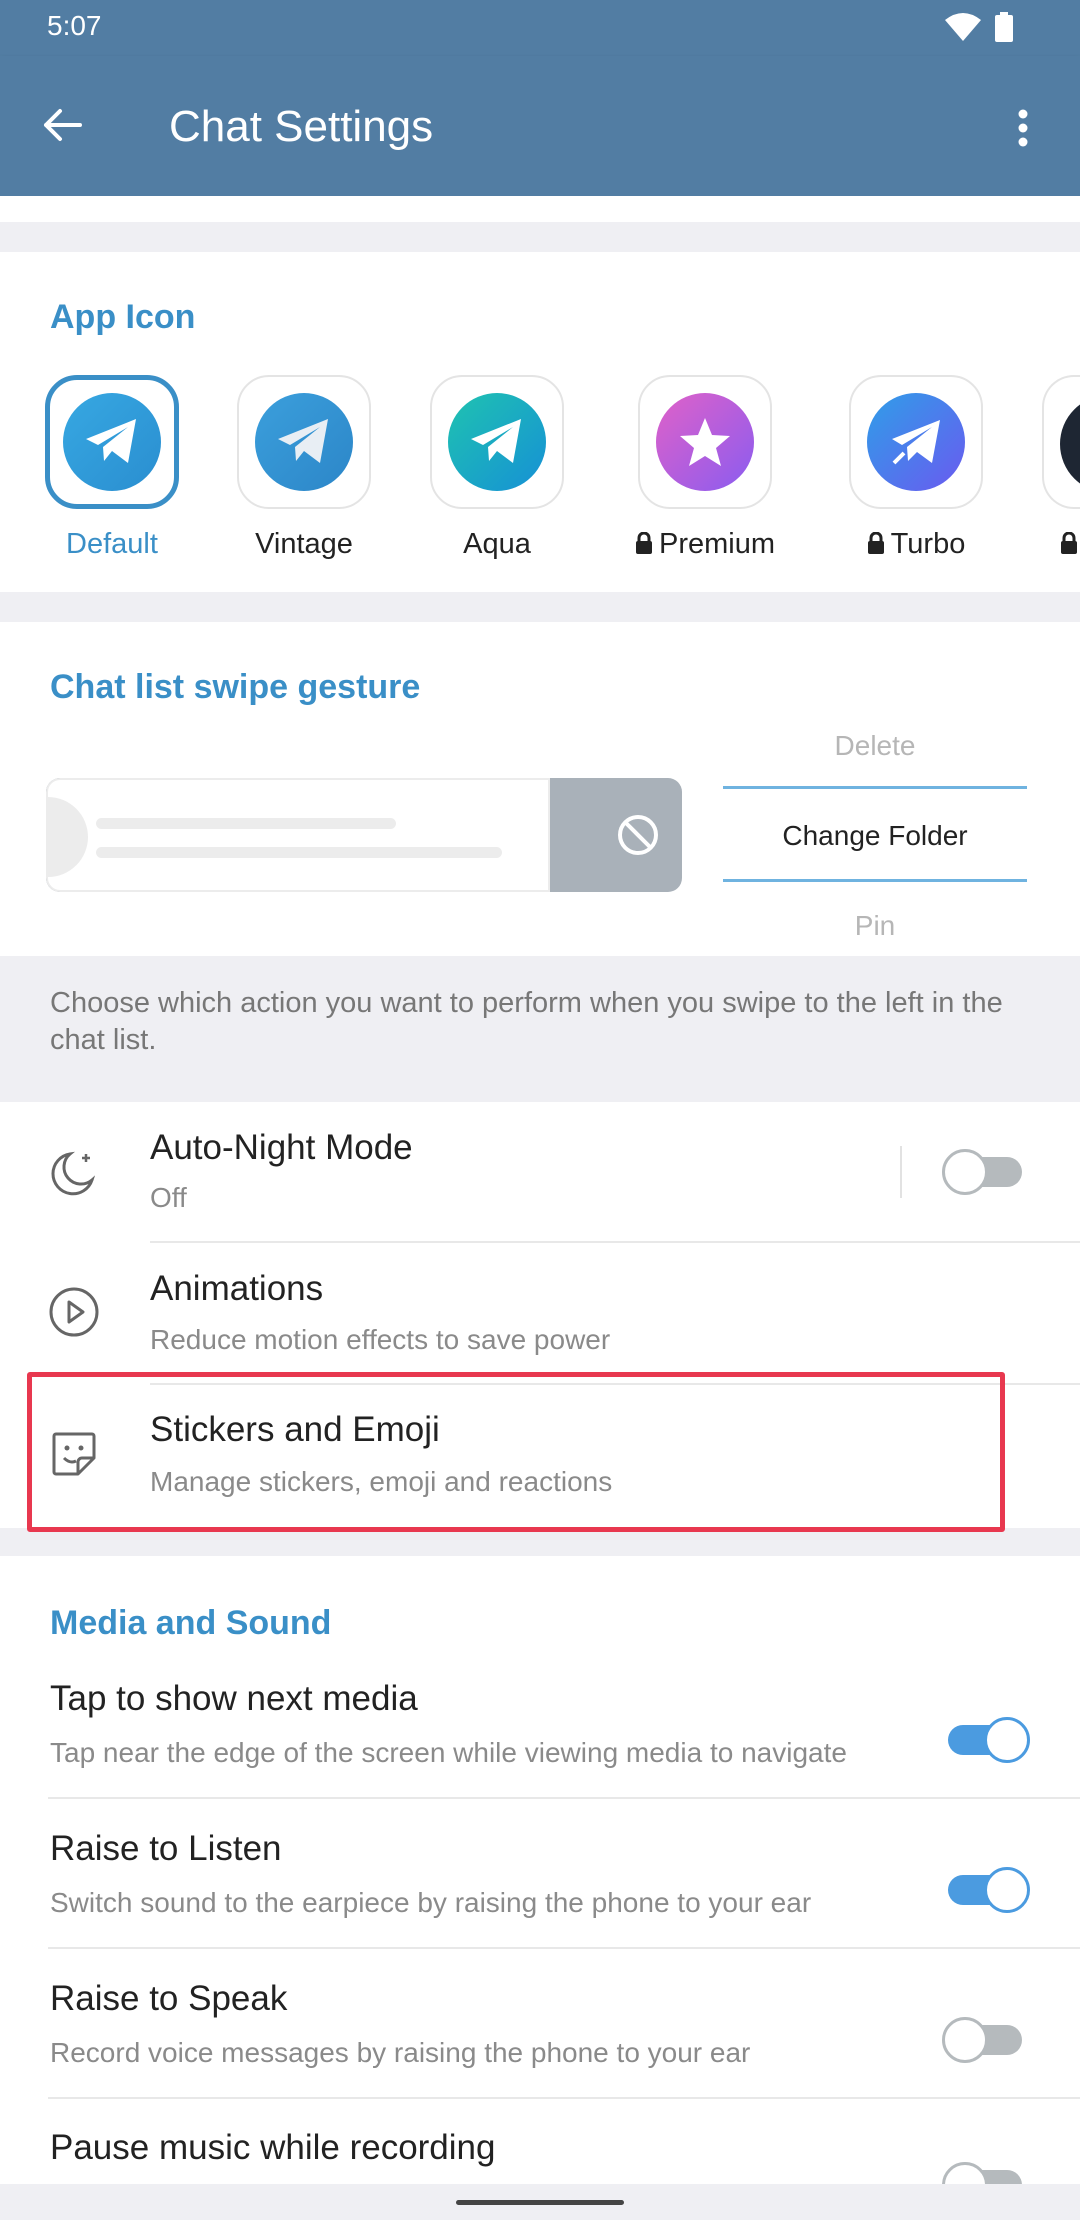 This screenshot has width=1080, height=2220. What do you see at coordinates (540, 28) in the screenshot?
I see `status-bar: 5:07` at bounding box center [540, 28].